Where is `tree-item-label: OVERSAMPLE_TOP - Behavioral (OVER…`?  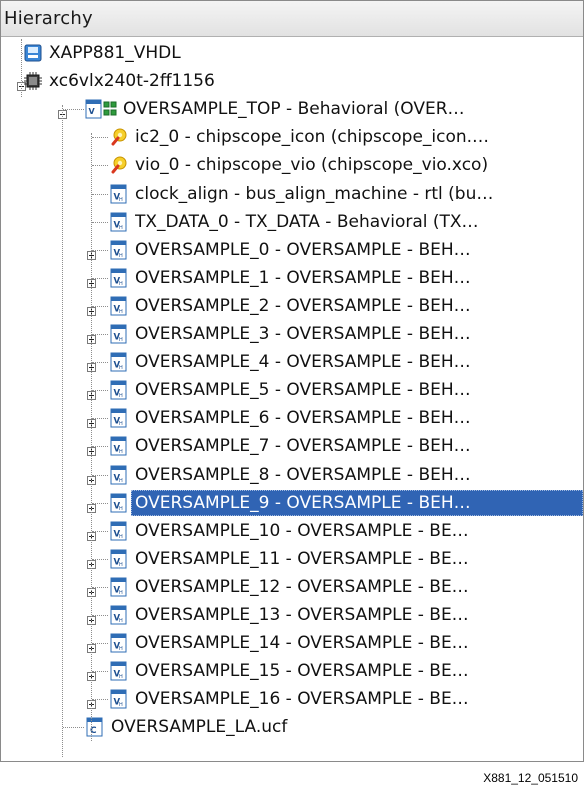 tree-item-label: OVERSAMPLE_TOP - Behavioral (OVER… is located at coordinates (294, 109).